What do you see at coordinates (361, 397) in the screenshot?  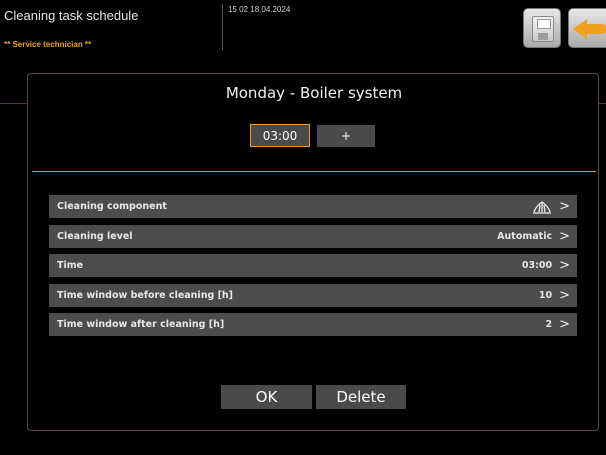 I see `delete-button: Delete` at bounding box center [361, 397].